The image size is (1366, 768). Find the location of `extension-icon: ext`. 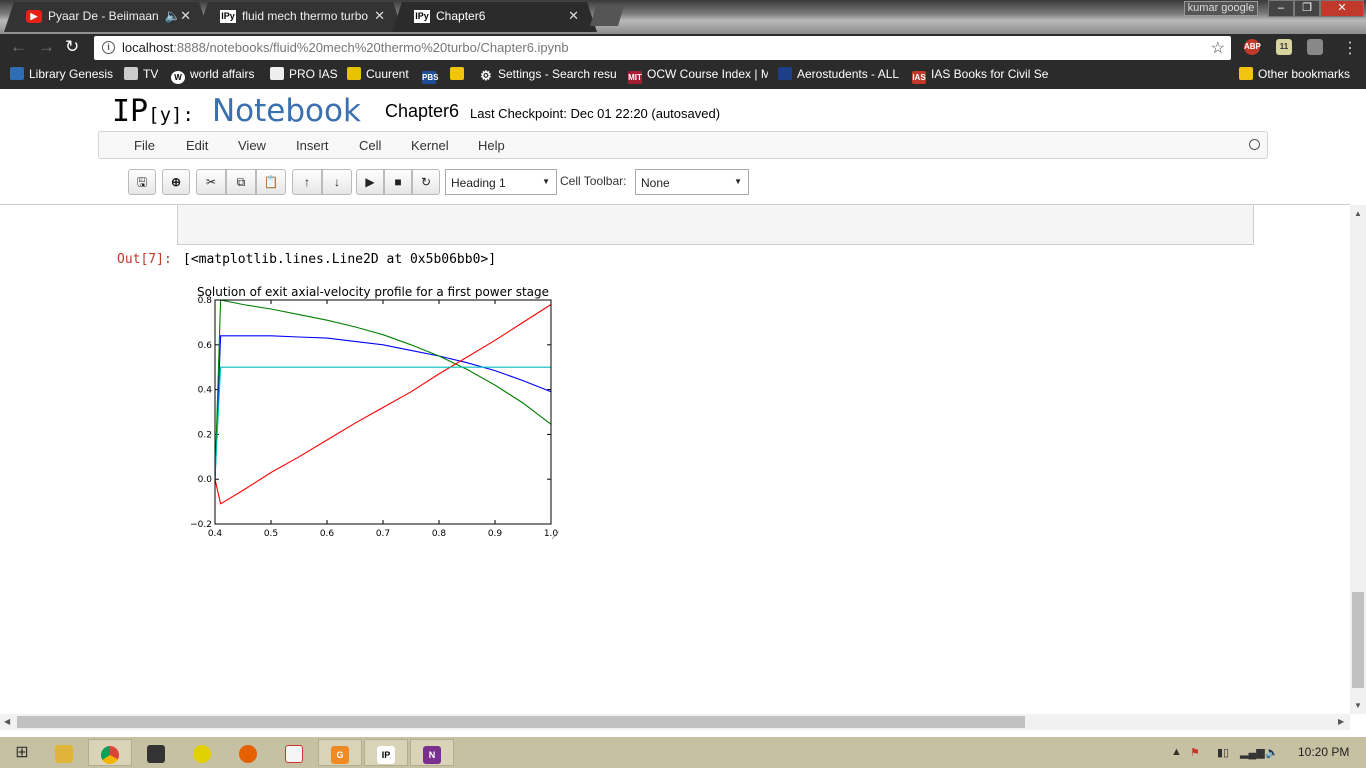

extension-icon: ext is located at coordinates (1315, 47).